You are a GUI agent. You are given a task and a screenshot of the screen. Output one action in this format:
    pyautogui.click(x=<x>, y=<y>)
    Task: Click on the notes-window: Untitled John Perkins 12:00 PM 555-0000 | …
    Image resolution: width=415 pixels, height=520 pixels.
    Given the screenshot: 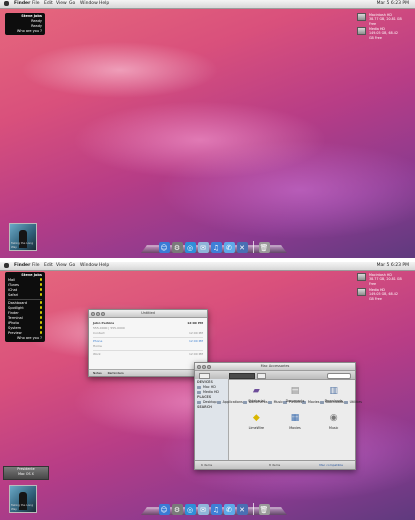 What is the action you would take?
    pyautogui.click(x=148, y=343)
    